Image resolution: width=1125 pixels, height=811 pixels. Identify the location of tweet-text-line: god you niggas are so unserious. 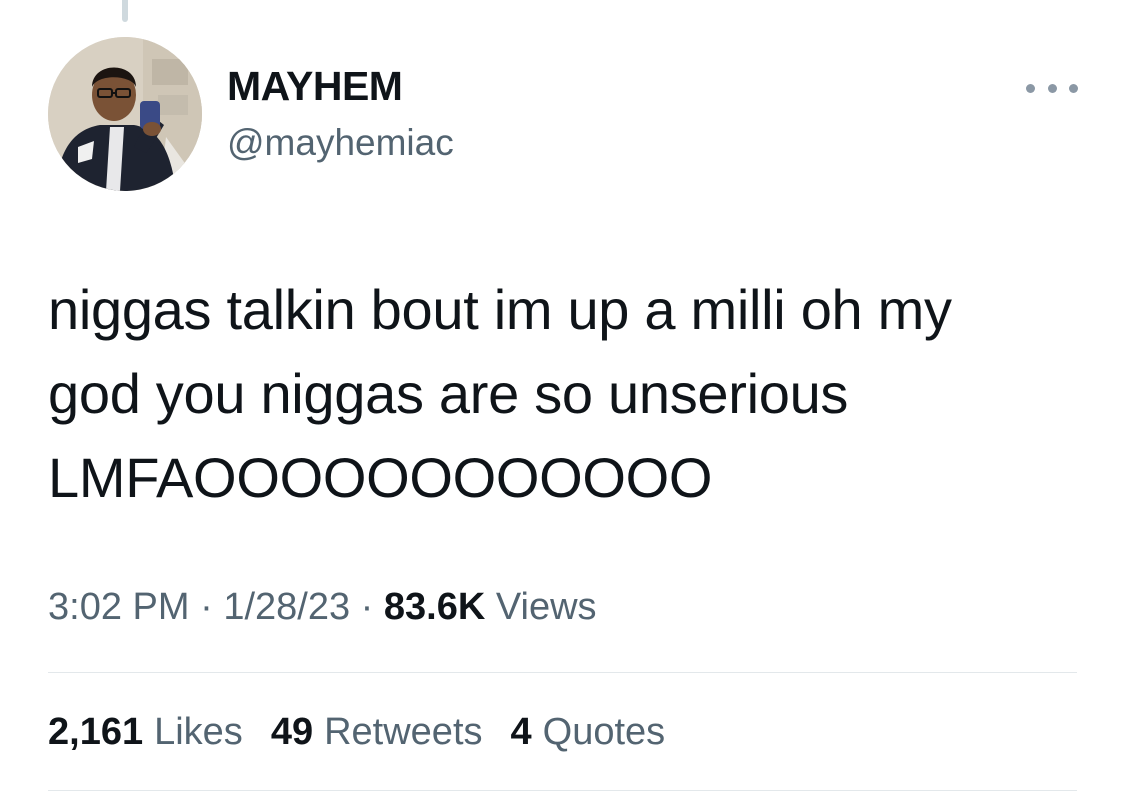
(448, 393).